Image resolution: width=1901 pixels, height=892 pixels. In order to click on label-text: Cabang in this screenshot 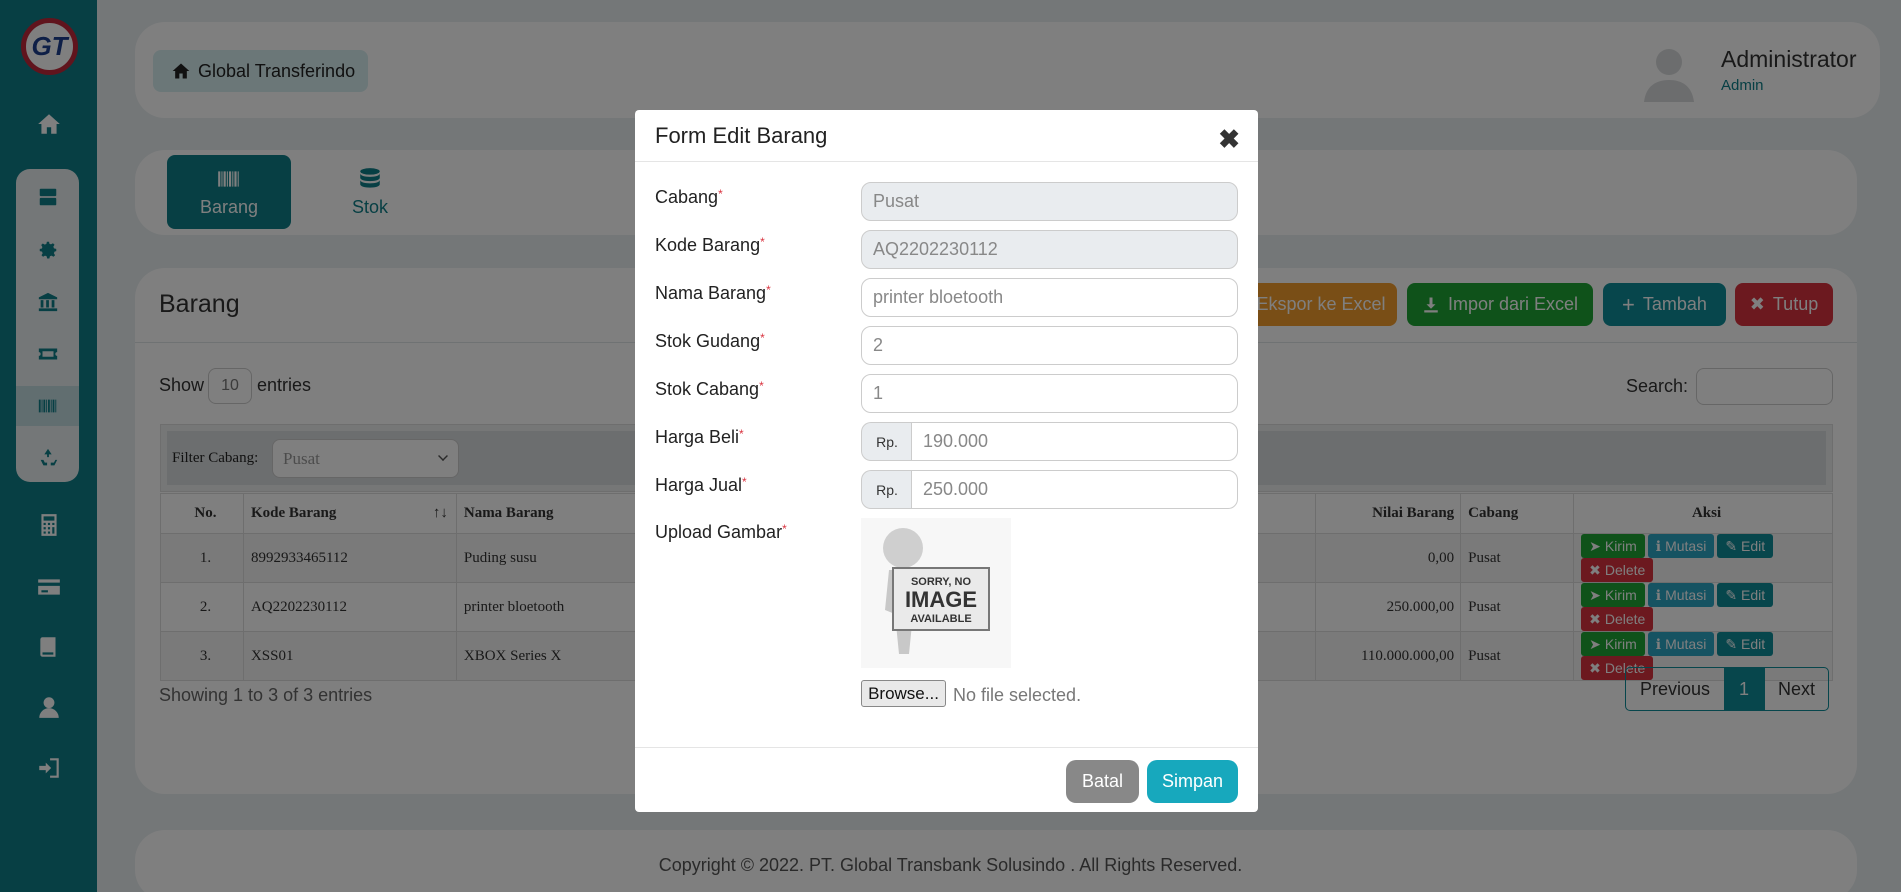, I will do `click(687, 197)`.